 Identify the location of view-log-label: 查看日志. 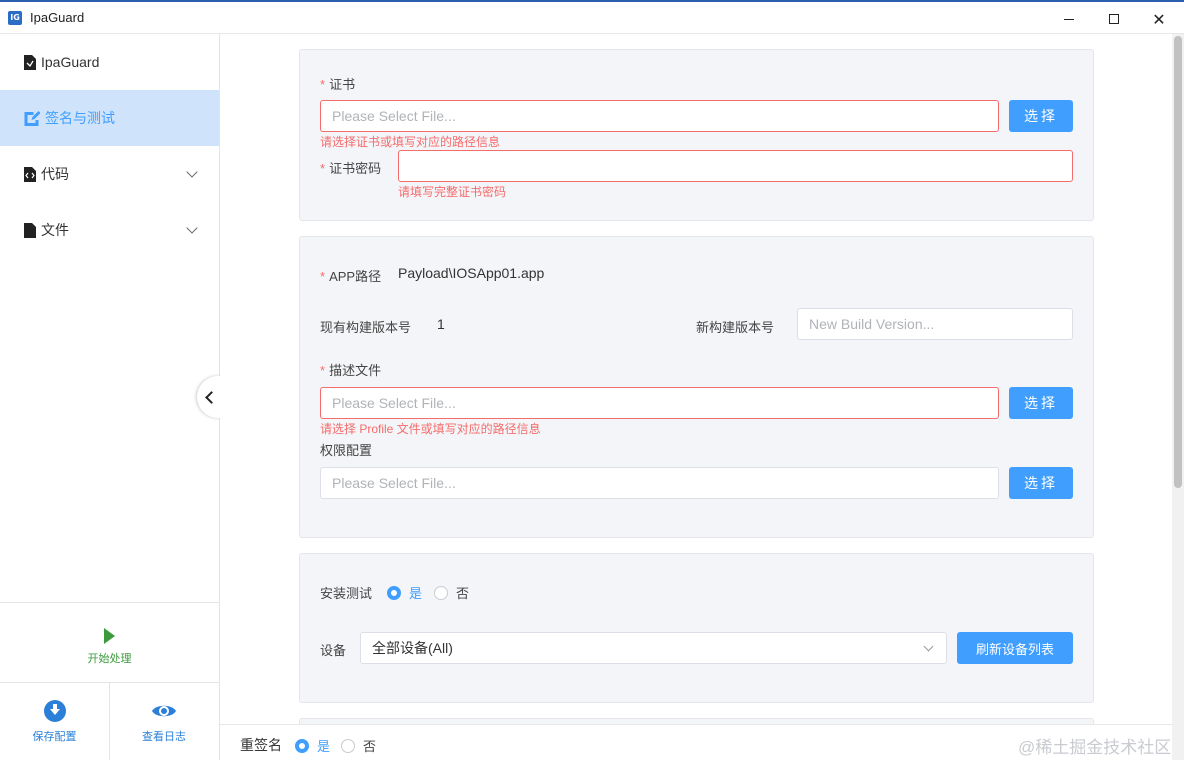
(164, 736).